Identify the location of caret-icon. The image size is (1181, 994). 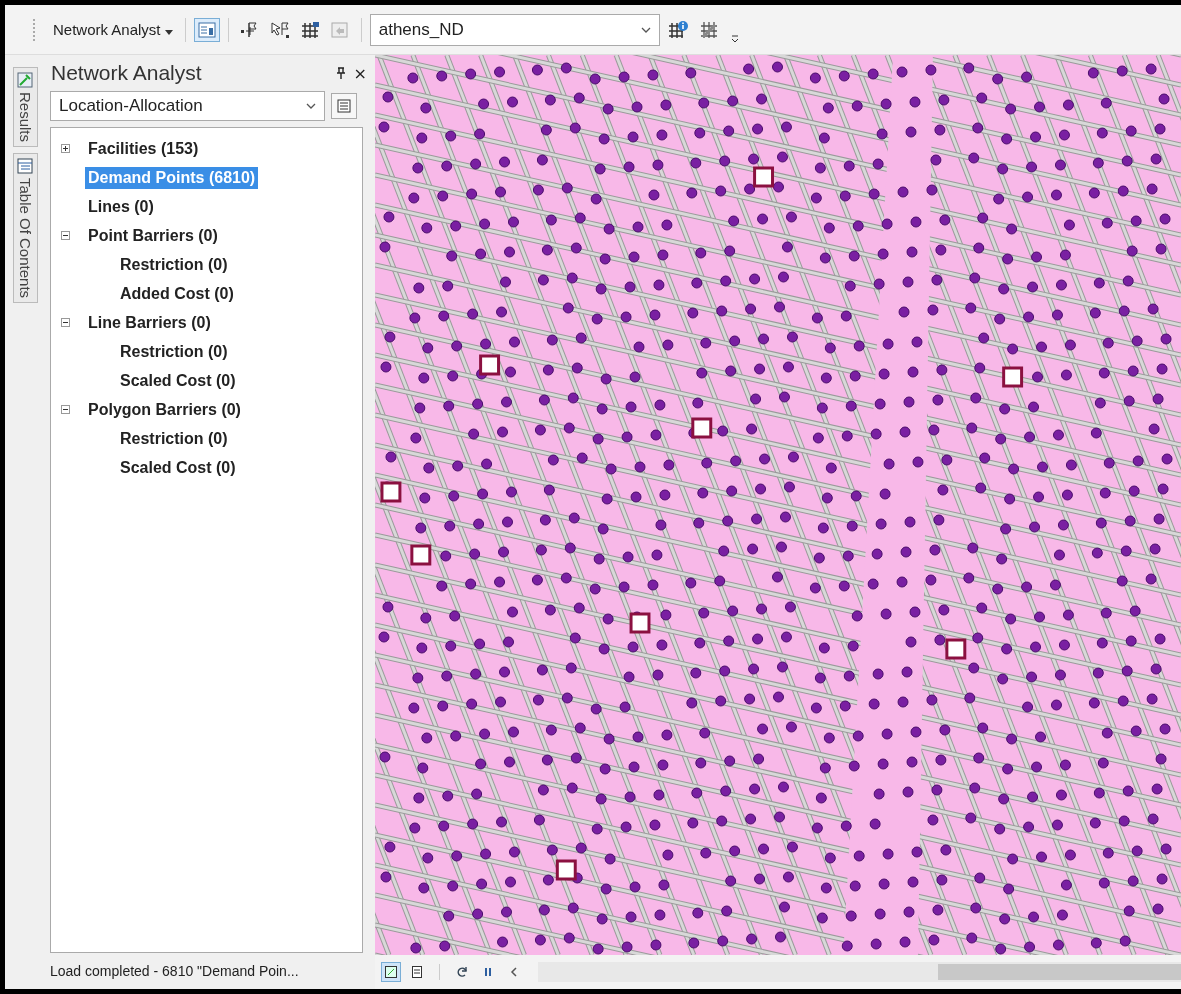
(168, 32).